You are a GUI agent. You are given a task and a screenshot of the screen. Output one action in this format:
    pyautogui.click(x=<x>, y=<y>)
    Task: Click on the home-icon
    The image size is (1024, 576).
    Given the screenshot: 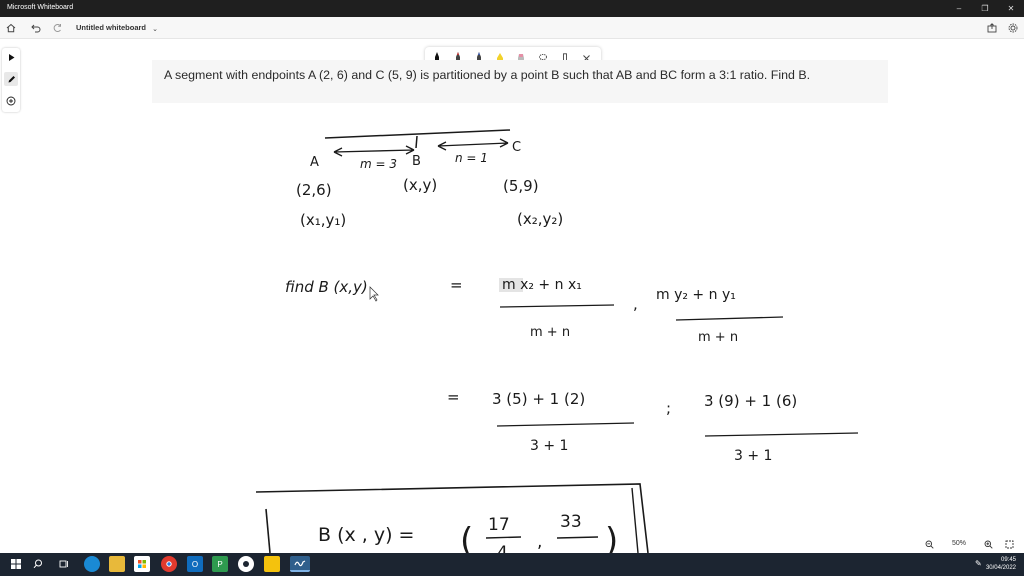 What is the action you would take?
    pyautogui.click(x=11, y=28)
    